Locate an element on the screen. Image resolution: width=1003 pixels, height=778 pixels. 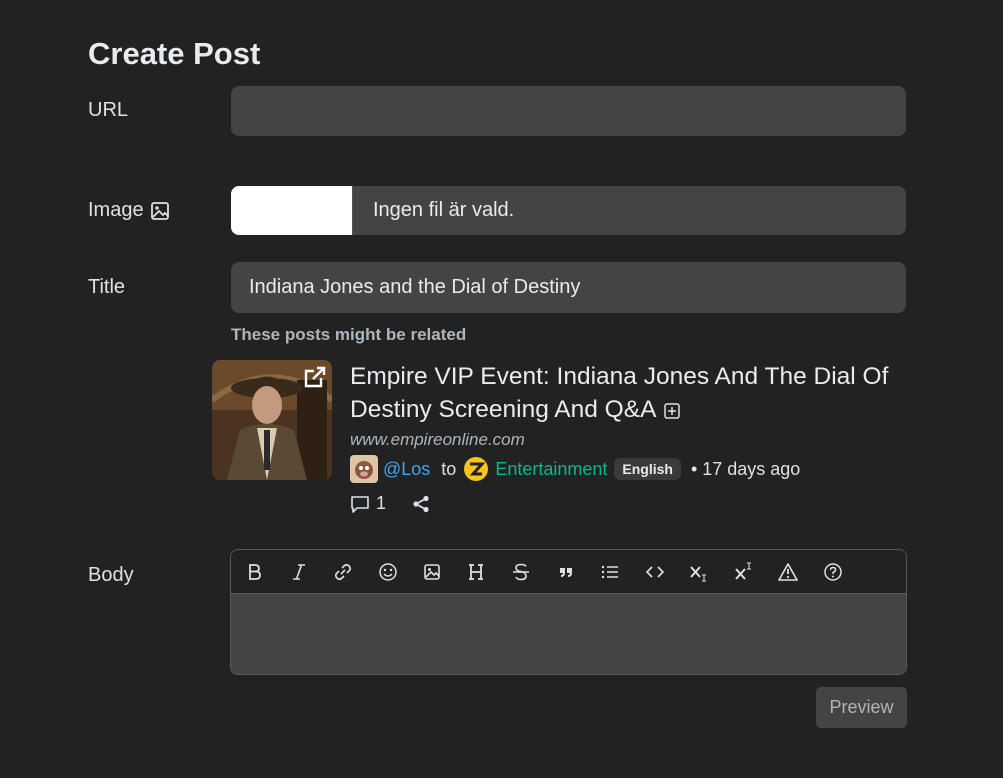
help-icon is located at coordinates (833, 572).